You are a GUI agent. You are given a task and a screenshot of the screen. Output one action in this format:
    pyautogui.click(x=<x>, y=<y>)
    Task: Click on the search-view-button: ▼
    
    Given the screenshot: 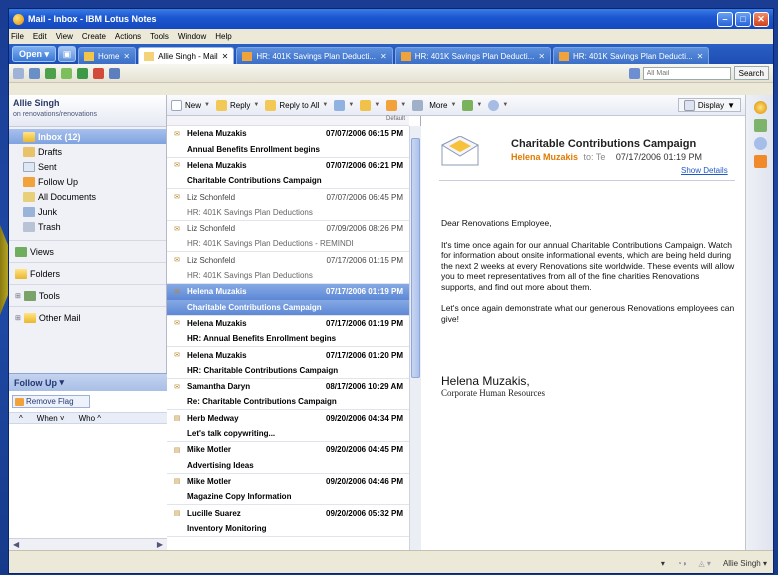 What is the action you would take?
    pyautogui.click(x=498, y=105)
    